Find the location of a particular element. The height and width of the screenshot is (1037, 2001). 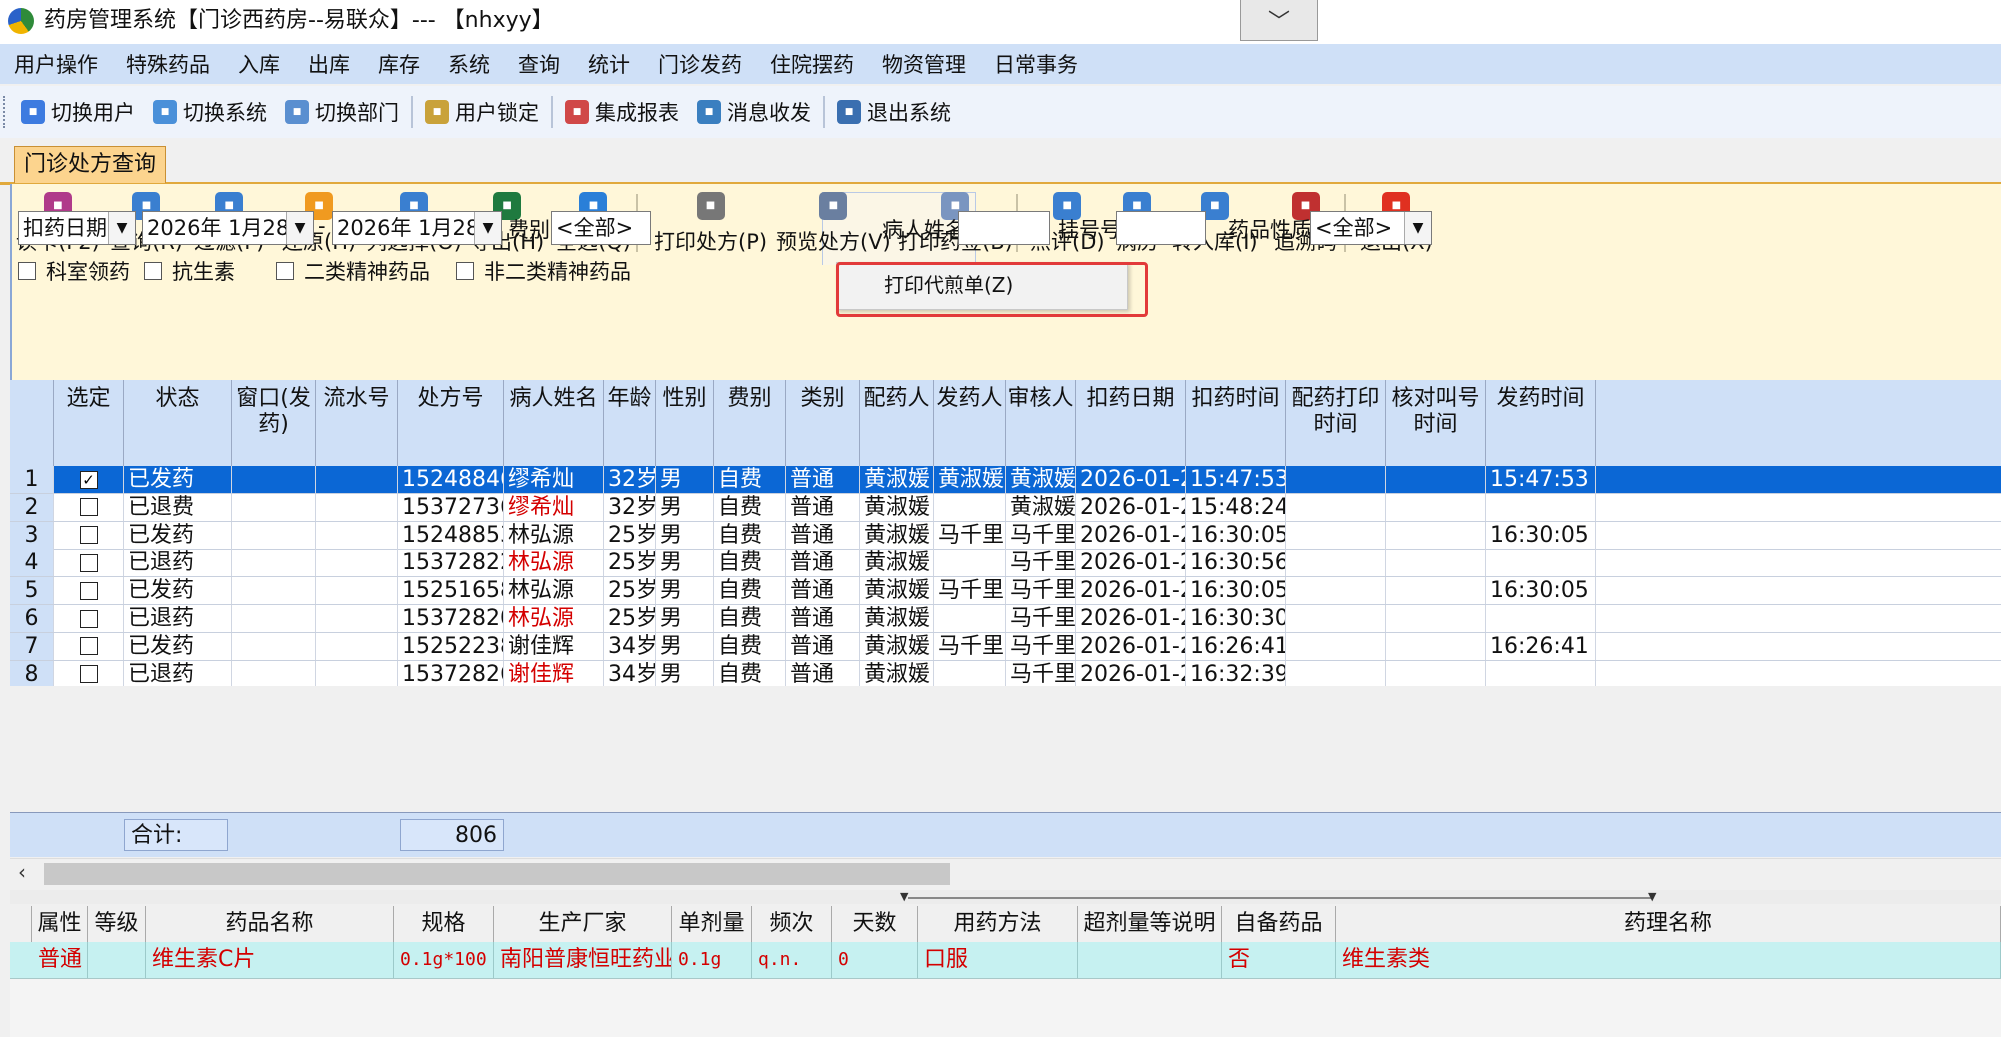

column-header: 核对叫号 时间 is located at coordinates (1436, 423).